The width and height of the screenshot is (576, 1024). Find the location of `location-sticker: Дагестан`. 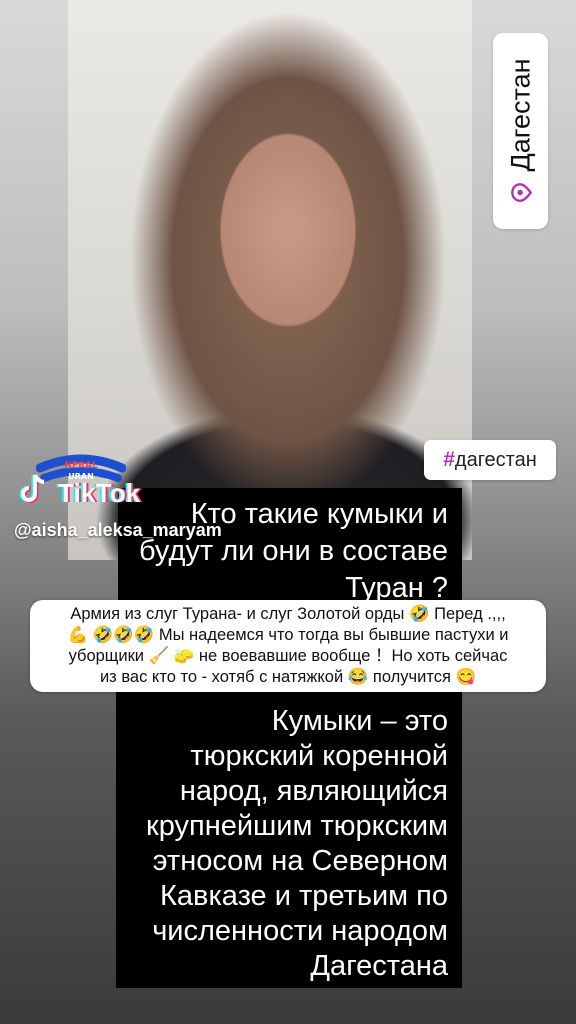

location-sticker: Дагестан is located at coordinates (520, 131).